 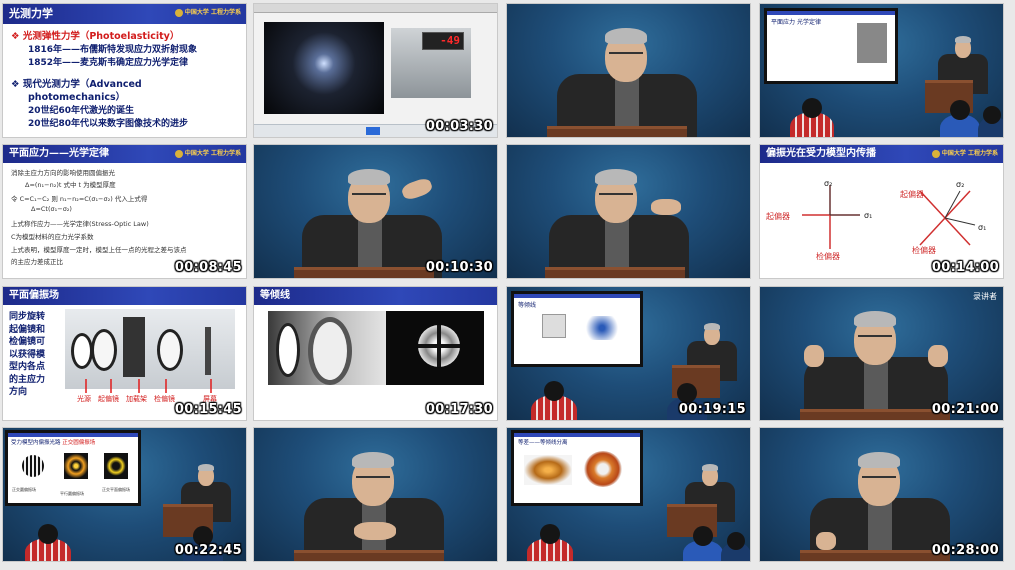 What do you see at coordinates (136, 399) in the screenshot?
I see `label-loading-frame: 加载架` at bounding box center [136, 399].